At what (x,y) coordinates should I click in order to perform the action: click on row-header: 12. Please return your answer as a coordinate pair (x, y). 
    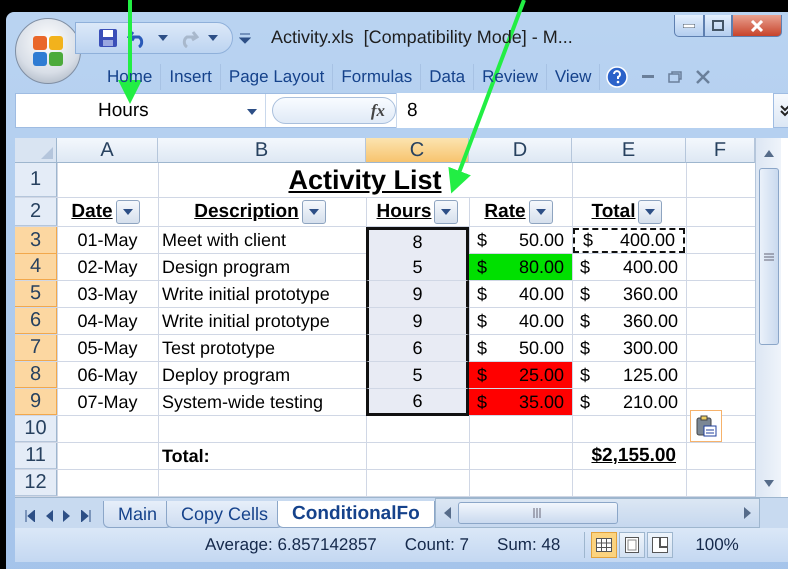
    Looking at the image, I should click on (36, 483).